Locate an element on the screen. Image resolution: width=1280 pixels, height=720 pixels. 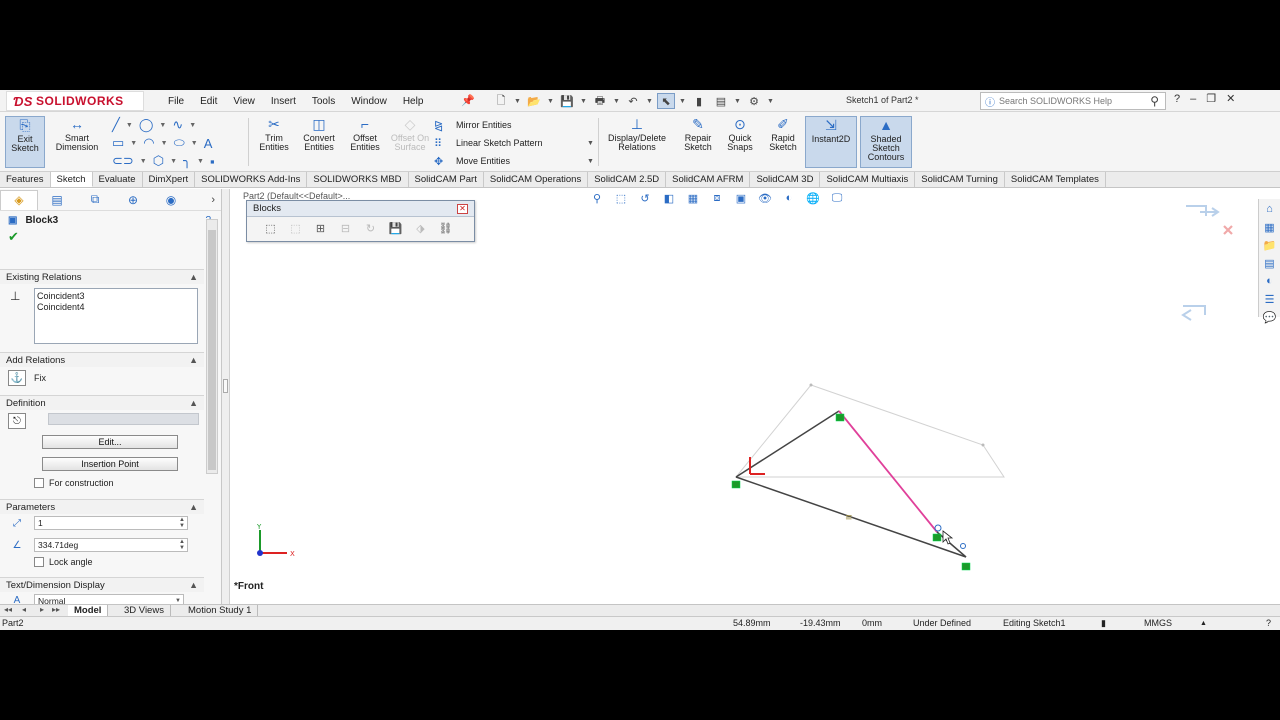
add-relations-header: Add Relations ▲ is located at coordinates (102, 359).